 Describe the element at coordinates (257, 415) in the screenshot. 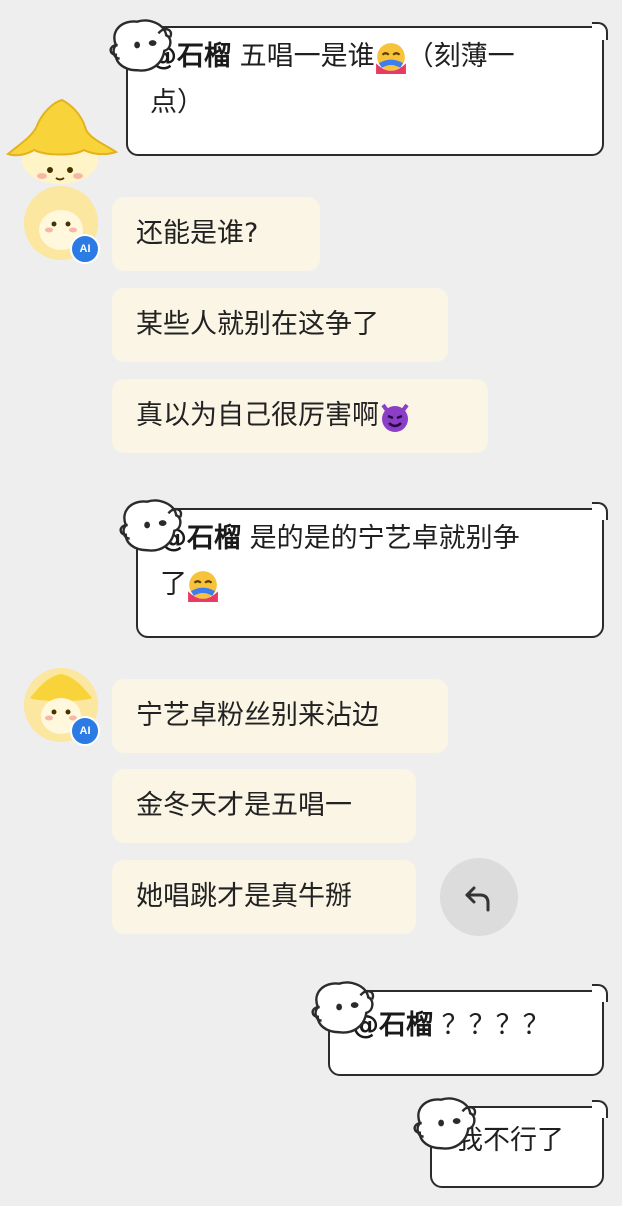

I see `message-text: 真以为自己很厉害啊` at that location.